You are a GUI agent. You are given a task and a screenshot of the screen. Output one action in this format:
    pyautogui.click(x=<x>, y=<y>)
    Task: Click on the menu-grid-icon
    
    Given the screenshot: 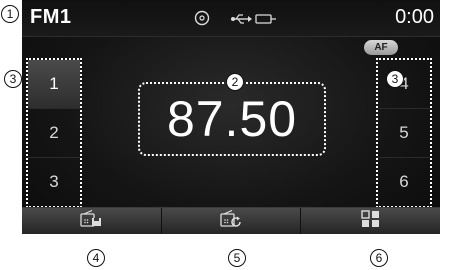 What is the action you would take?
    pyautogui.click(x=370, y=221)
    